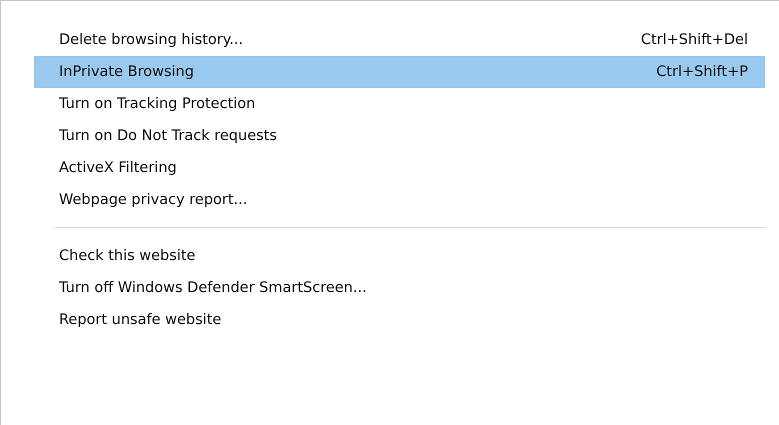 This screenshot has width=779, height=425. Describe the element at coordinates (702, 72) in the screenshot. I see `shortcut-text: Ctrl+Shift+P` at that location.